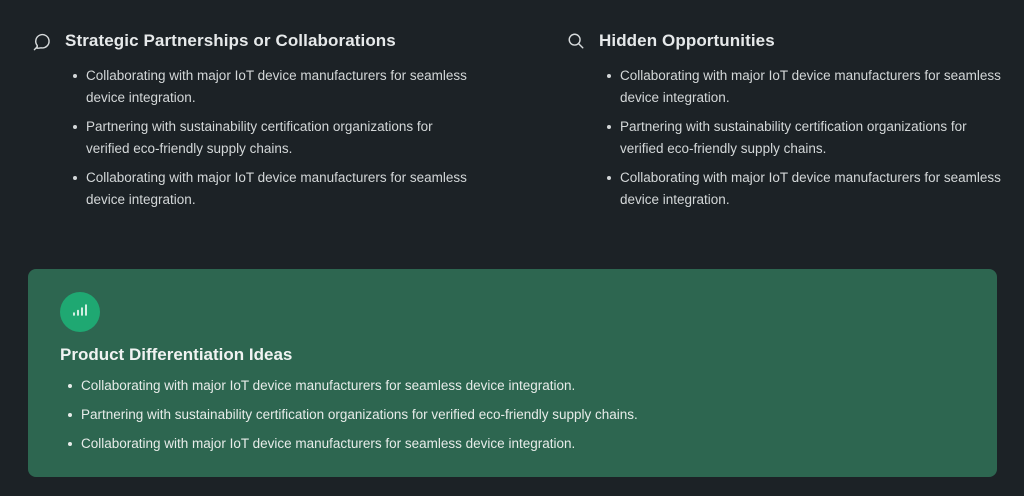 The height and width of the screenshot is (496, 1024). What do you see at coordinates (230, 40) in the screenshot?
I see `partnerships-title: Strategic Partnerships or Collaborations` at bounding box center [230, 40].